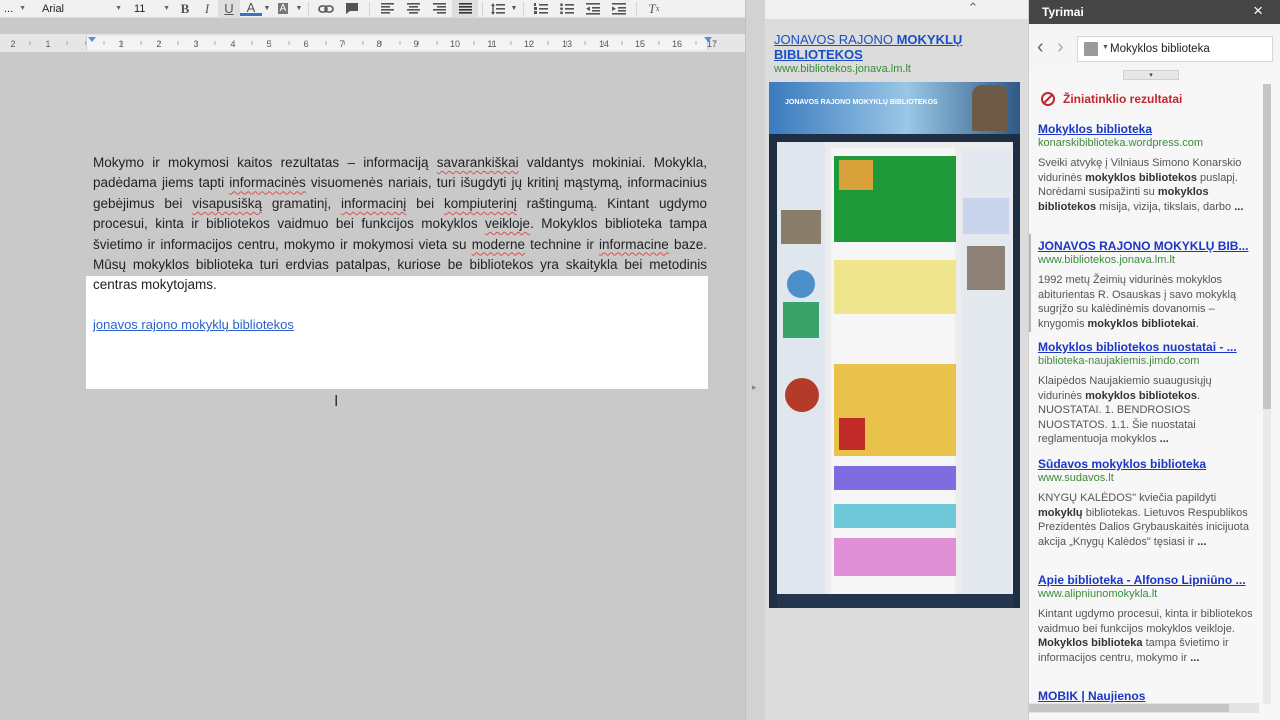  I want to click on website-thumbnail: JONAVOS RAJONO MOKYKLŲ BIBLIOTEKOS, so click(894, 345).